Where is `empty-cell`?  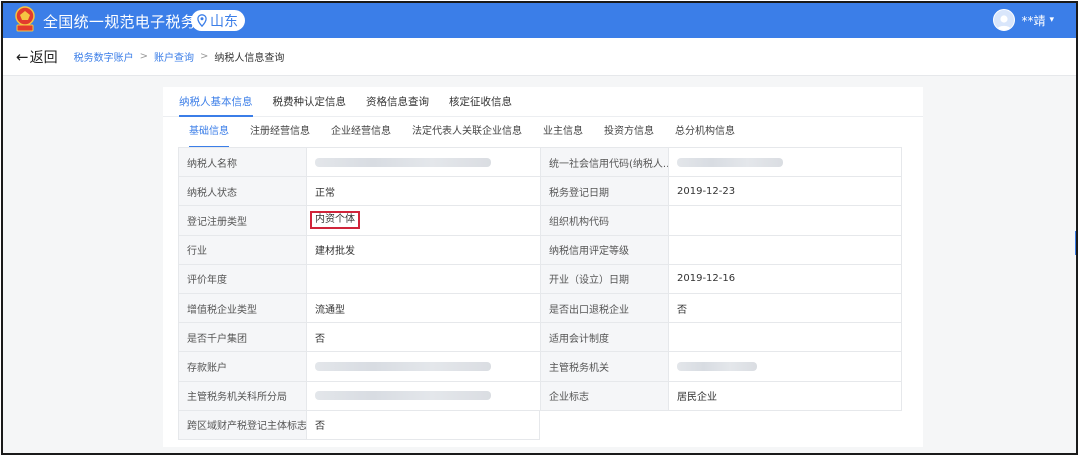
empty-cell is located at coordinates (544, 425).